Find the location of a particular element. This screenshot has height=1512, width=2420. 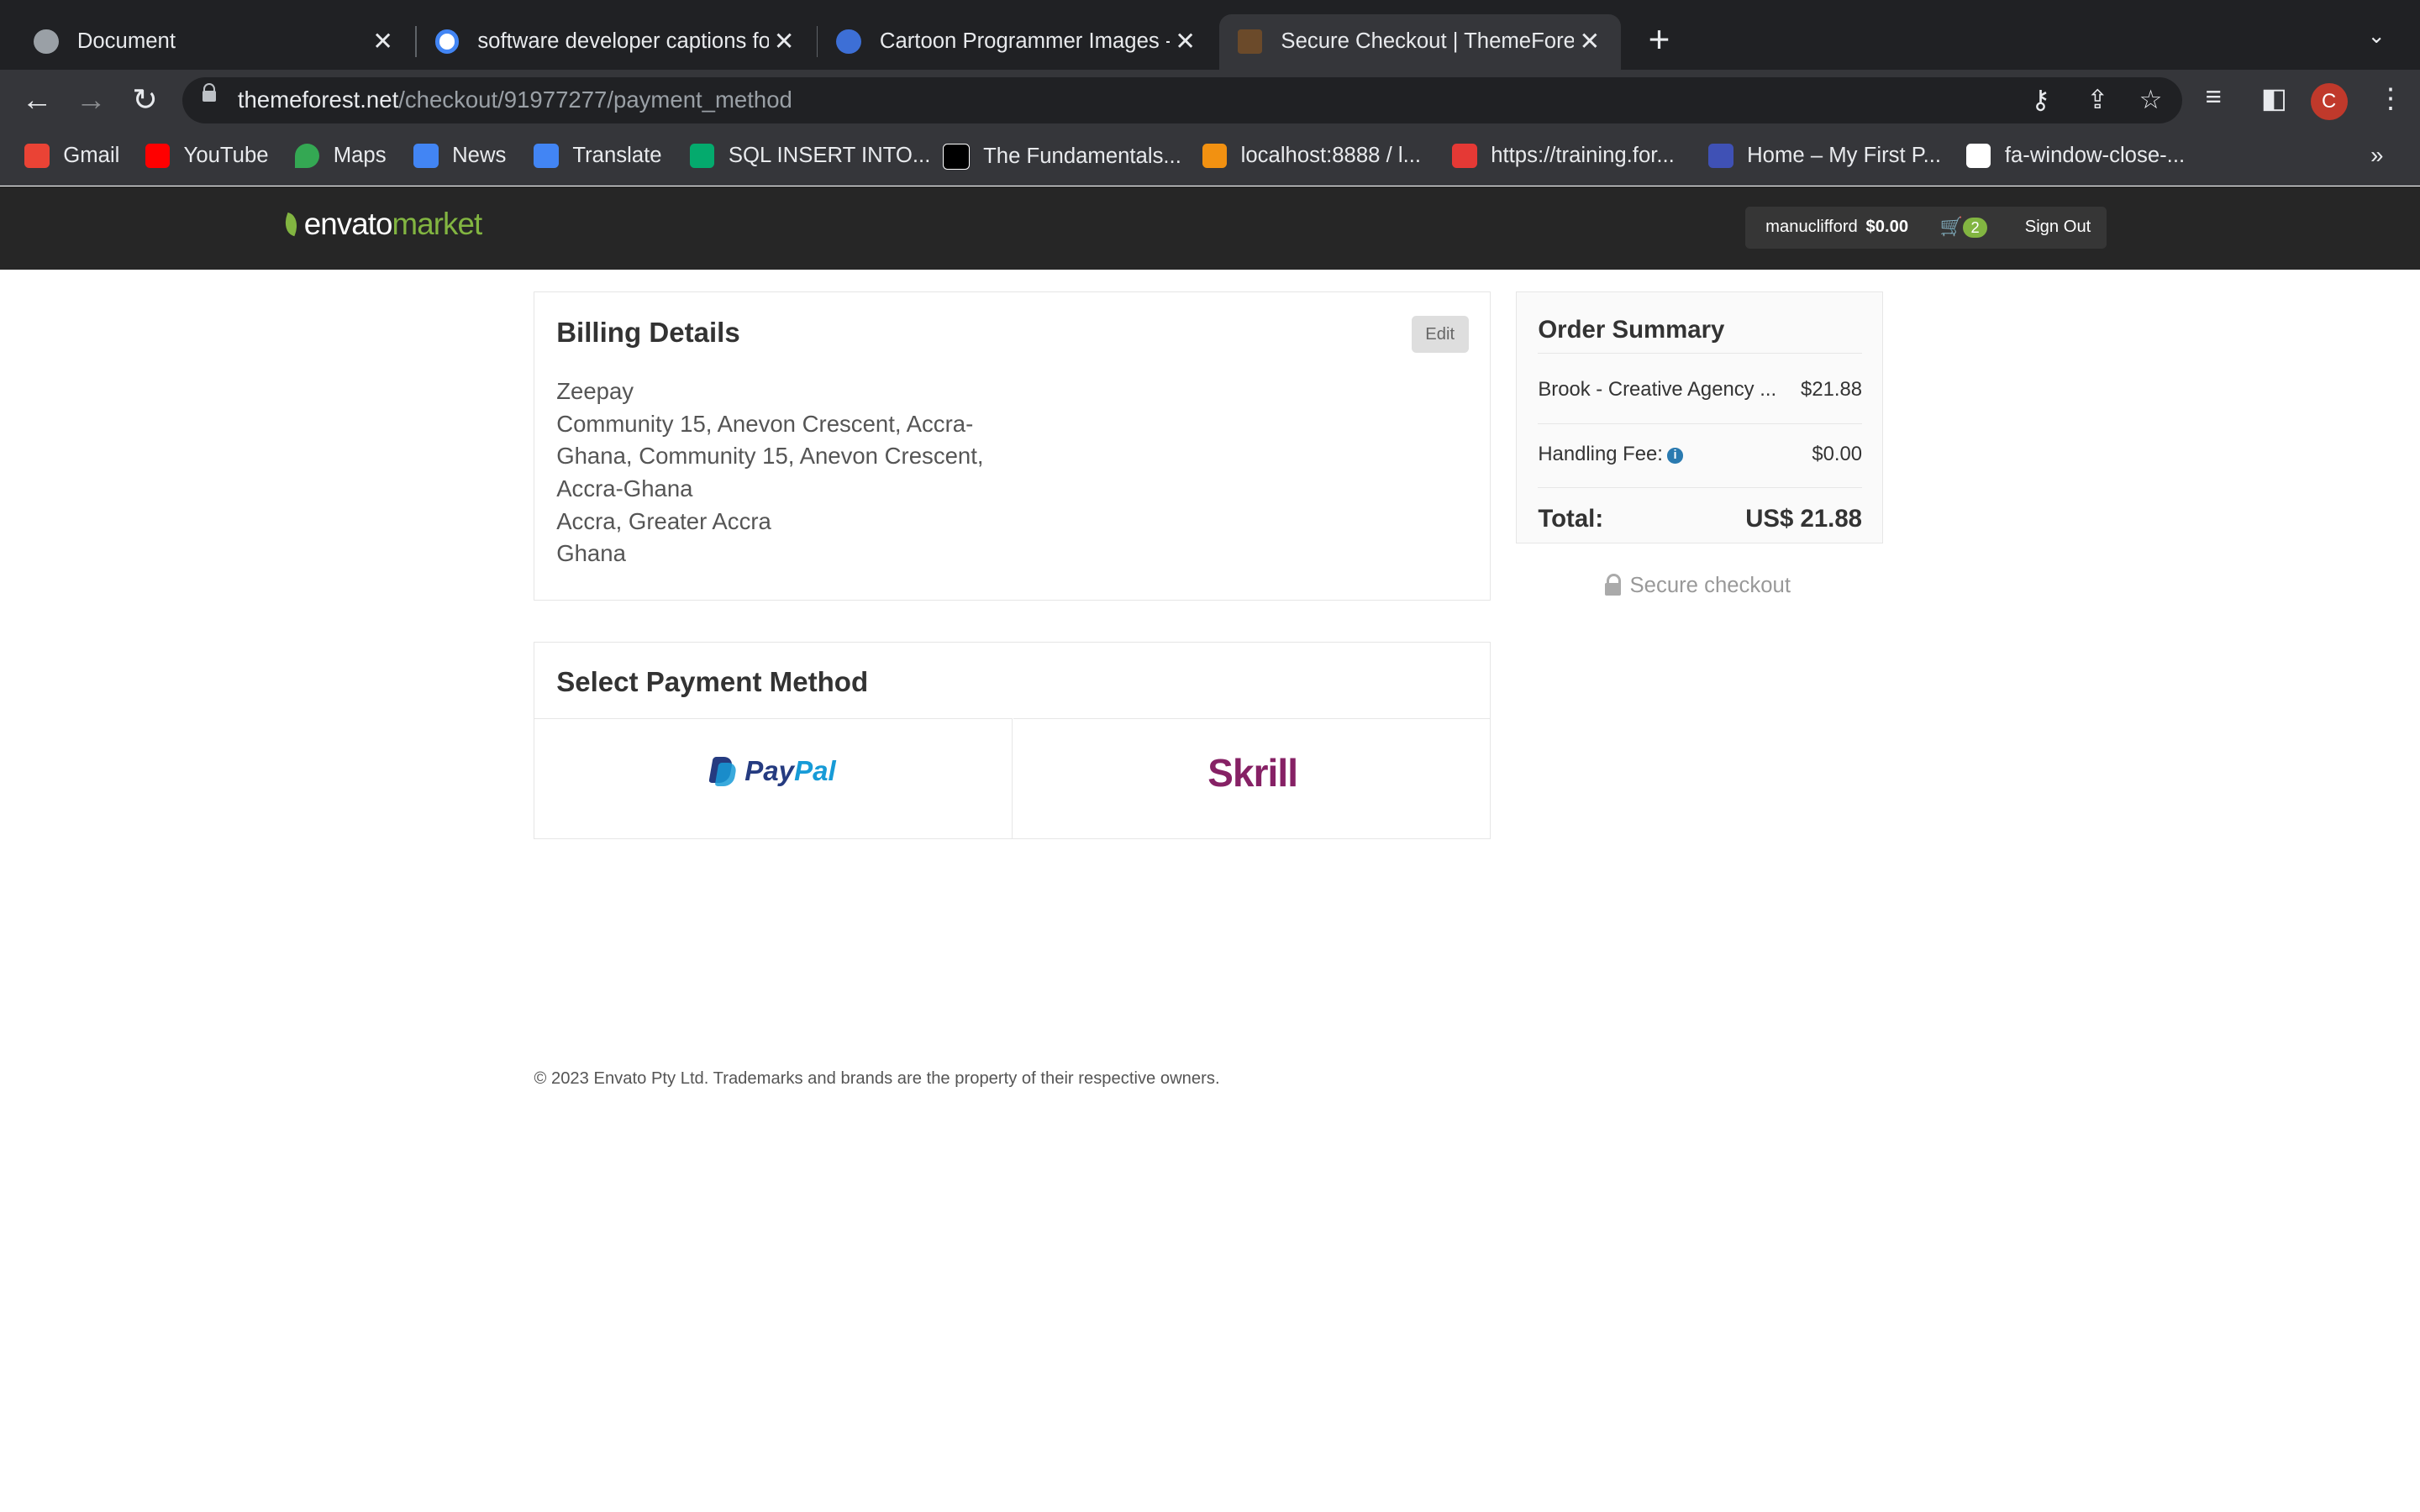

forward-arrow-icon: → is located at coordinates (90, 99).